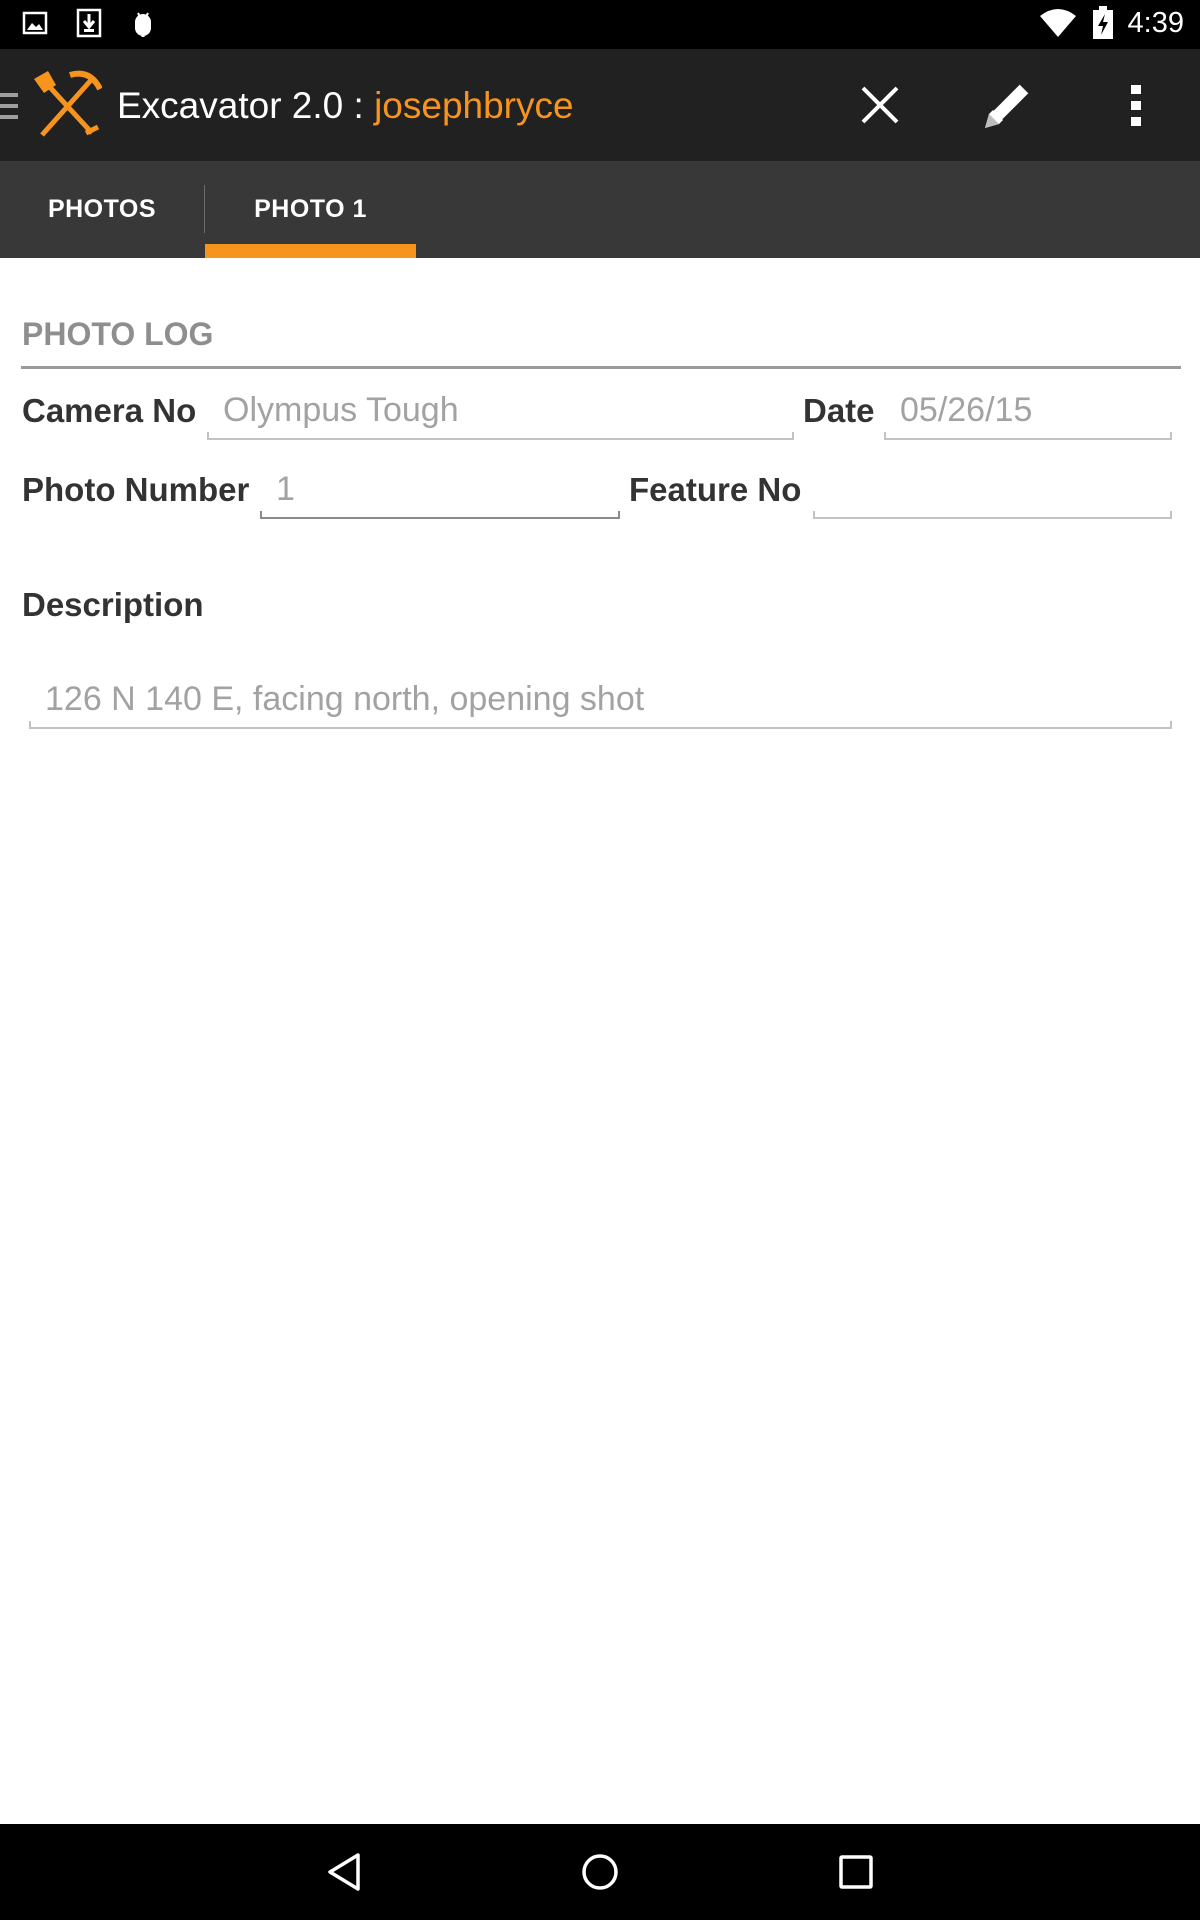 Image resolution: width=1200 pixels, height=1920 pixels. Describe the element at coordinates (310, 251) in the screenshot. I see `selected-tab-indicator` at that location.